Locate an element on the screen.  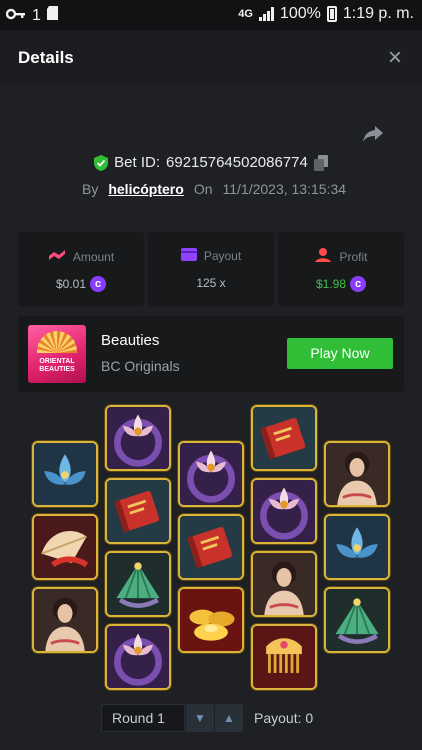
signal-icon is located at coordinates (266, 14).